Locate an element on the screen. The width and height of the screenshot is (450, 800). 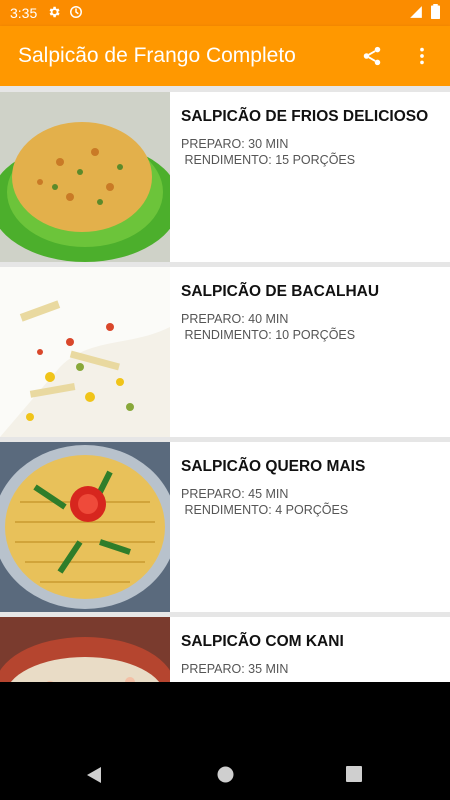
recipe-title: SALPICÃO QUERO MAIS is located at coordinates (273, 466).